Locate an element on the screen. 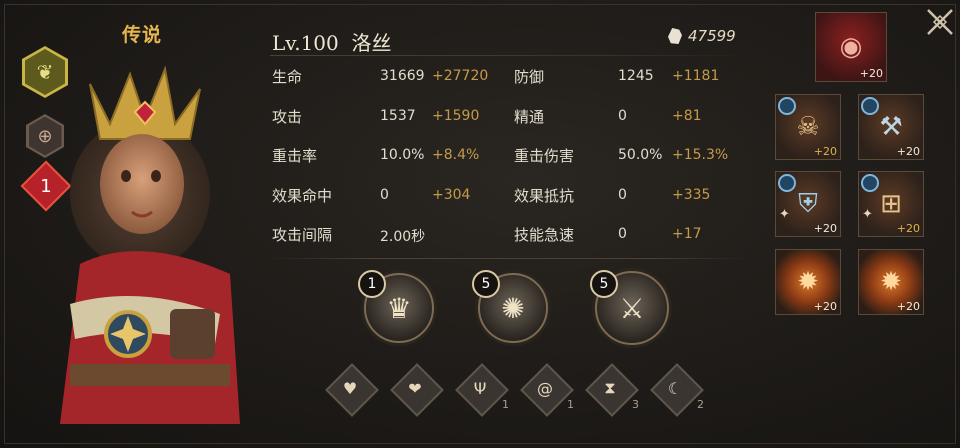 The height and width of the screenshot is (448, 960). stat-name: 效果抵抗 is located at coordinates (544, 195).